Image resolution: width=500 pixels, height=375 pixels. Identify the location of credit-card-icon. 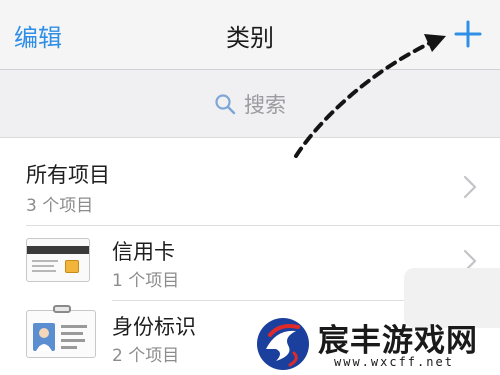
(58, 260).